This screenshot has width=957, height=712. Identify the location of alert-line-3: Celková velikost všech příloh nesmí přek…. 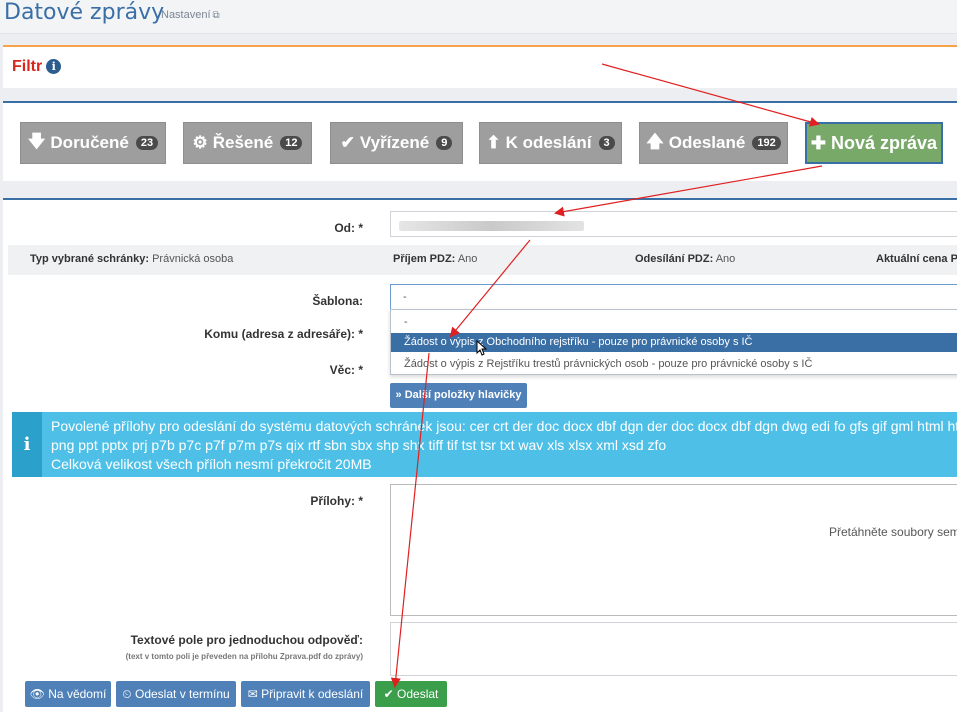
(211, 464).